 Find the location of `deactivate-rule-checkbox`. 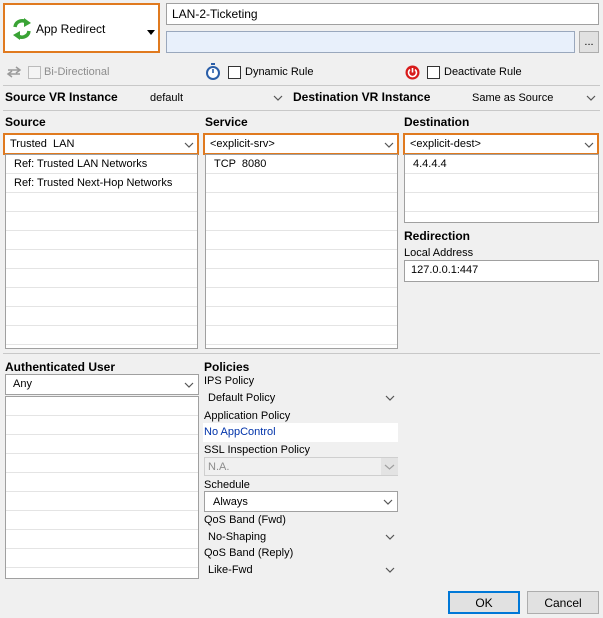

deactivate-rule-checkbox is located at coordinates (433, 72).